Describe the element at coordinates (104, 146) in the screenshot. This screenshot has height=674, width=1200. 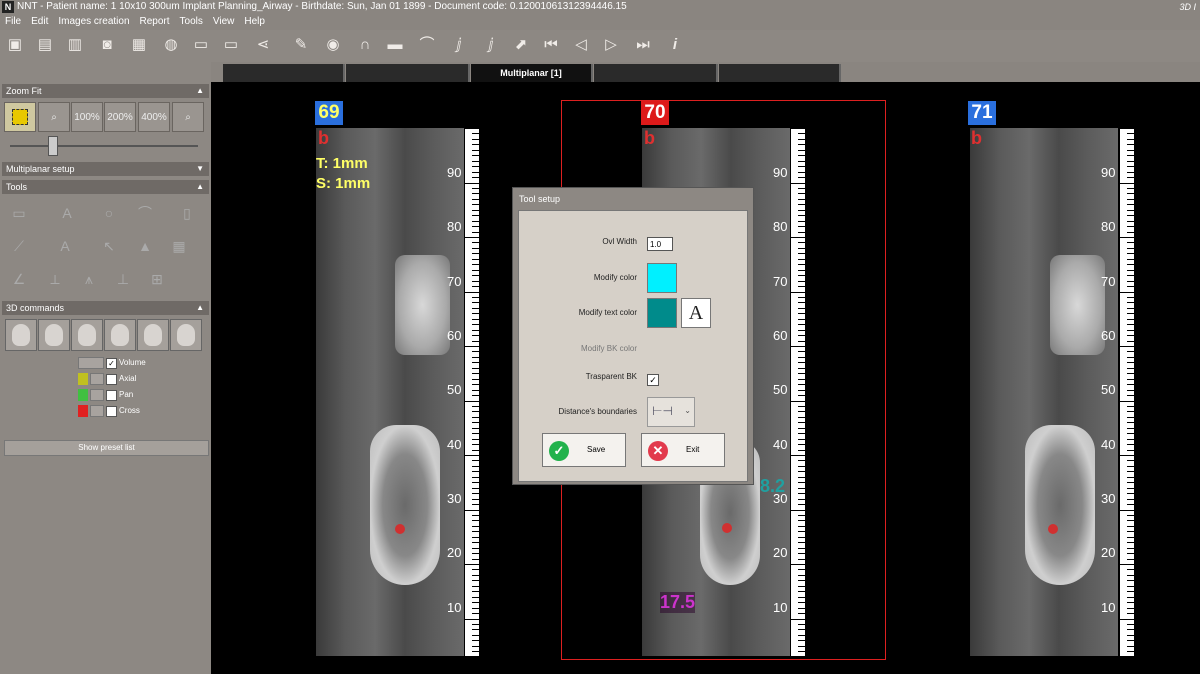
I see `zoom-slider-track` at that location.